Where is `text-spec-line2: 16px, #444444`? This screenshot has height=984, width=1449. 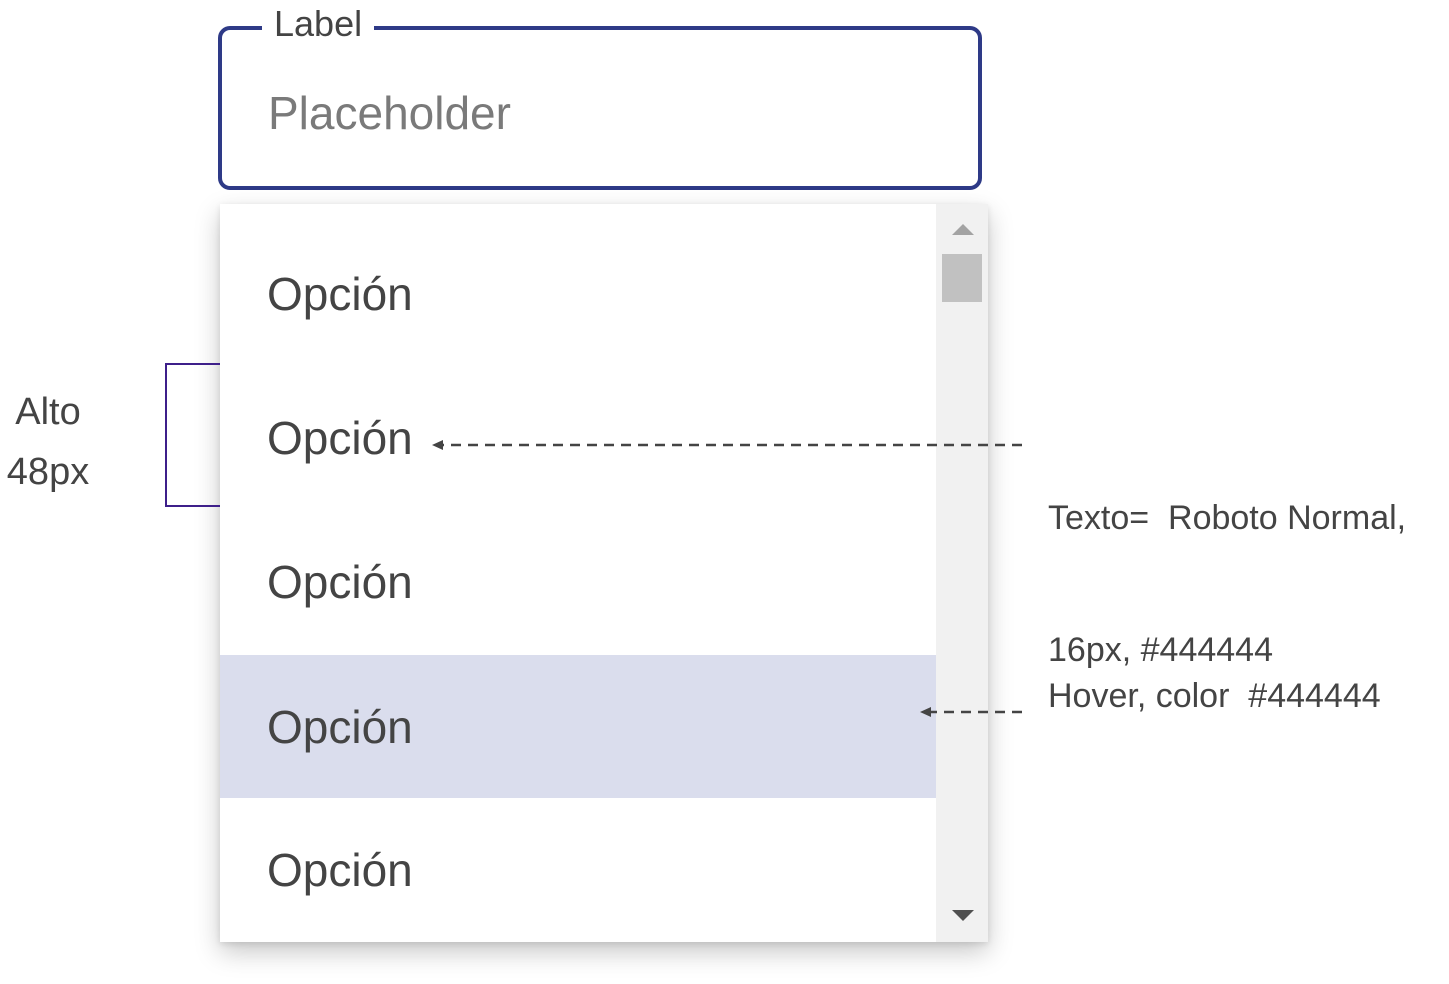 text-spec-line2: 16px, #444444 is located at coordinates (1160, 650).